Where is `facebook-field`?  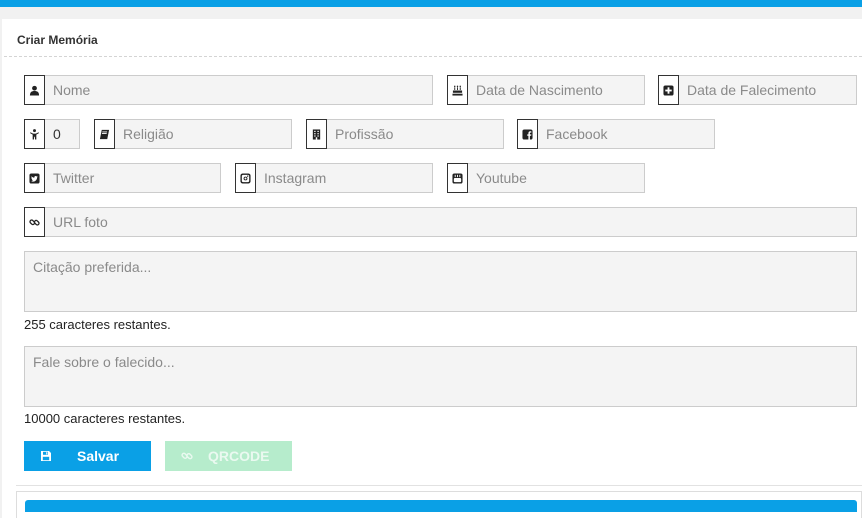 facebook-field is located at coordinates (616, 134).